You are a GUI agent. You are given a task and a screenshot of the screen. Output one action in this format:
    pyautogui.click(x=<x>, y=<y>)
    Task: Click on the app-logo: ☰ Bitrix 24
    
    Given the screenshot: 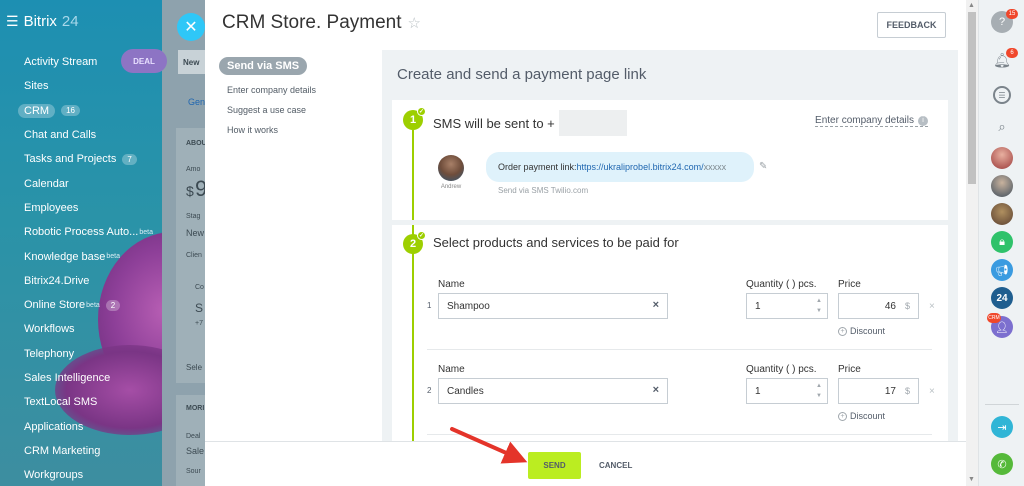 What is the action you would take?
    pyautogui.click(x=42, y=21)
    